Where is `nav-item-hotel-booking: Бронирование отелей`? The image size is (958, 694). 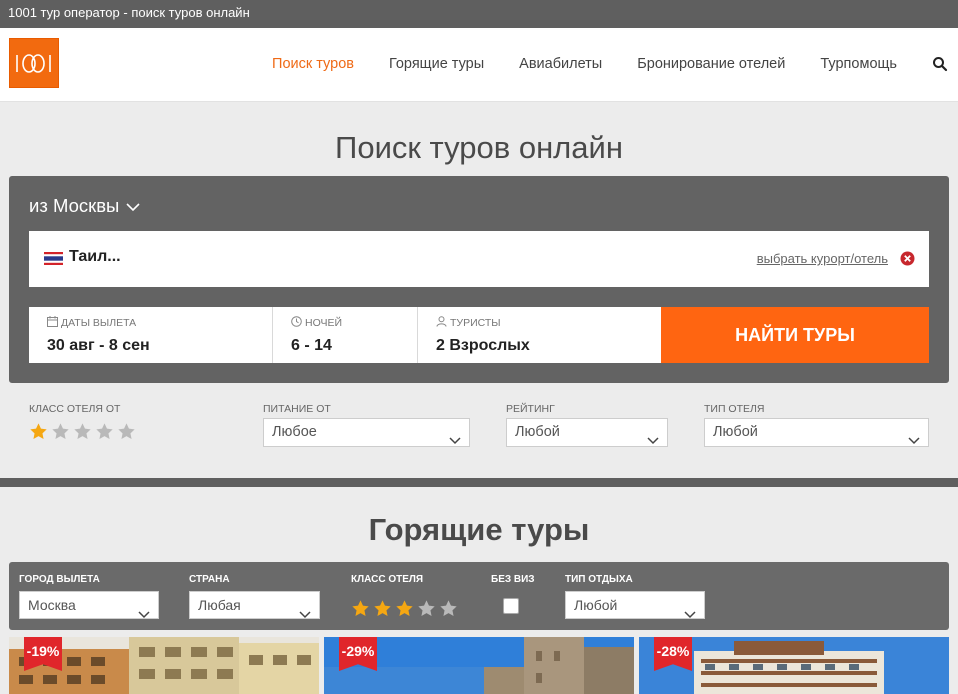
nav-item-hotel-booking: Бронирование отелей is located at coordinates (711, 64).